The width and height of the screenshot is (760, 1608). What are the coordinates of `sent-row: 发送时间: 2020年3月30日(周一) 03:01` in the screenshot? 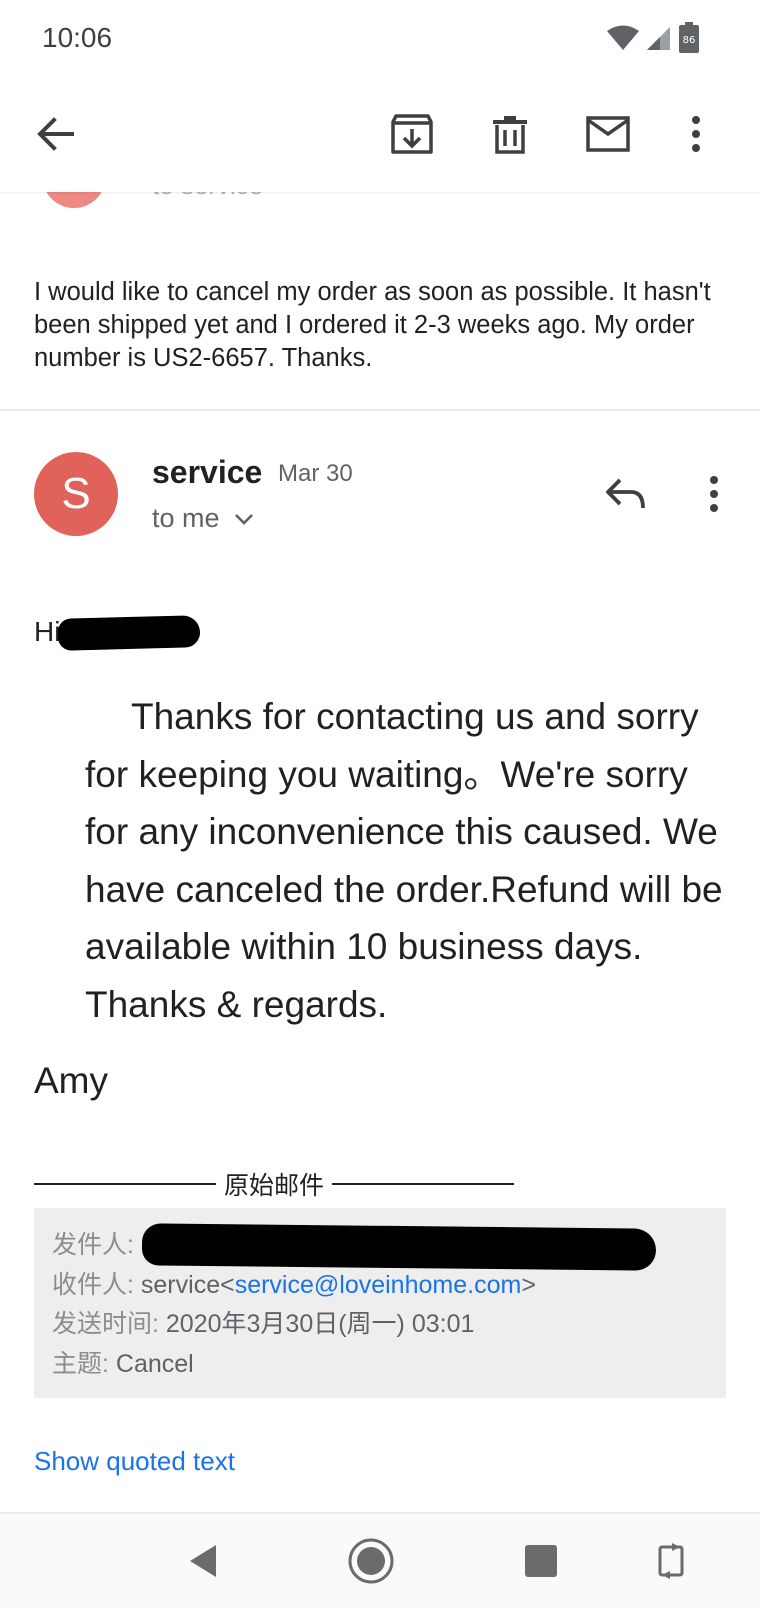 It's located at (380, 1325).